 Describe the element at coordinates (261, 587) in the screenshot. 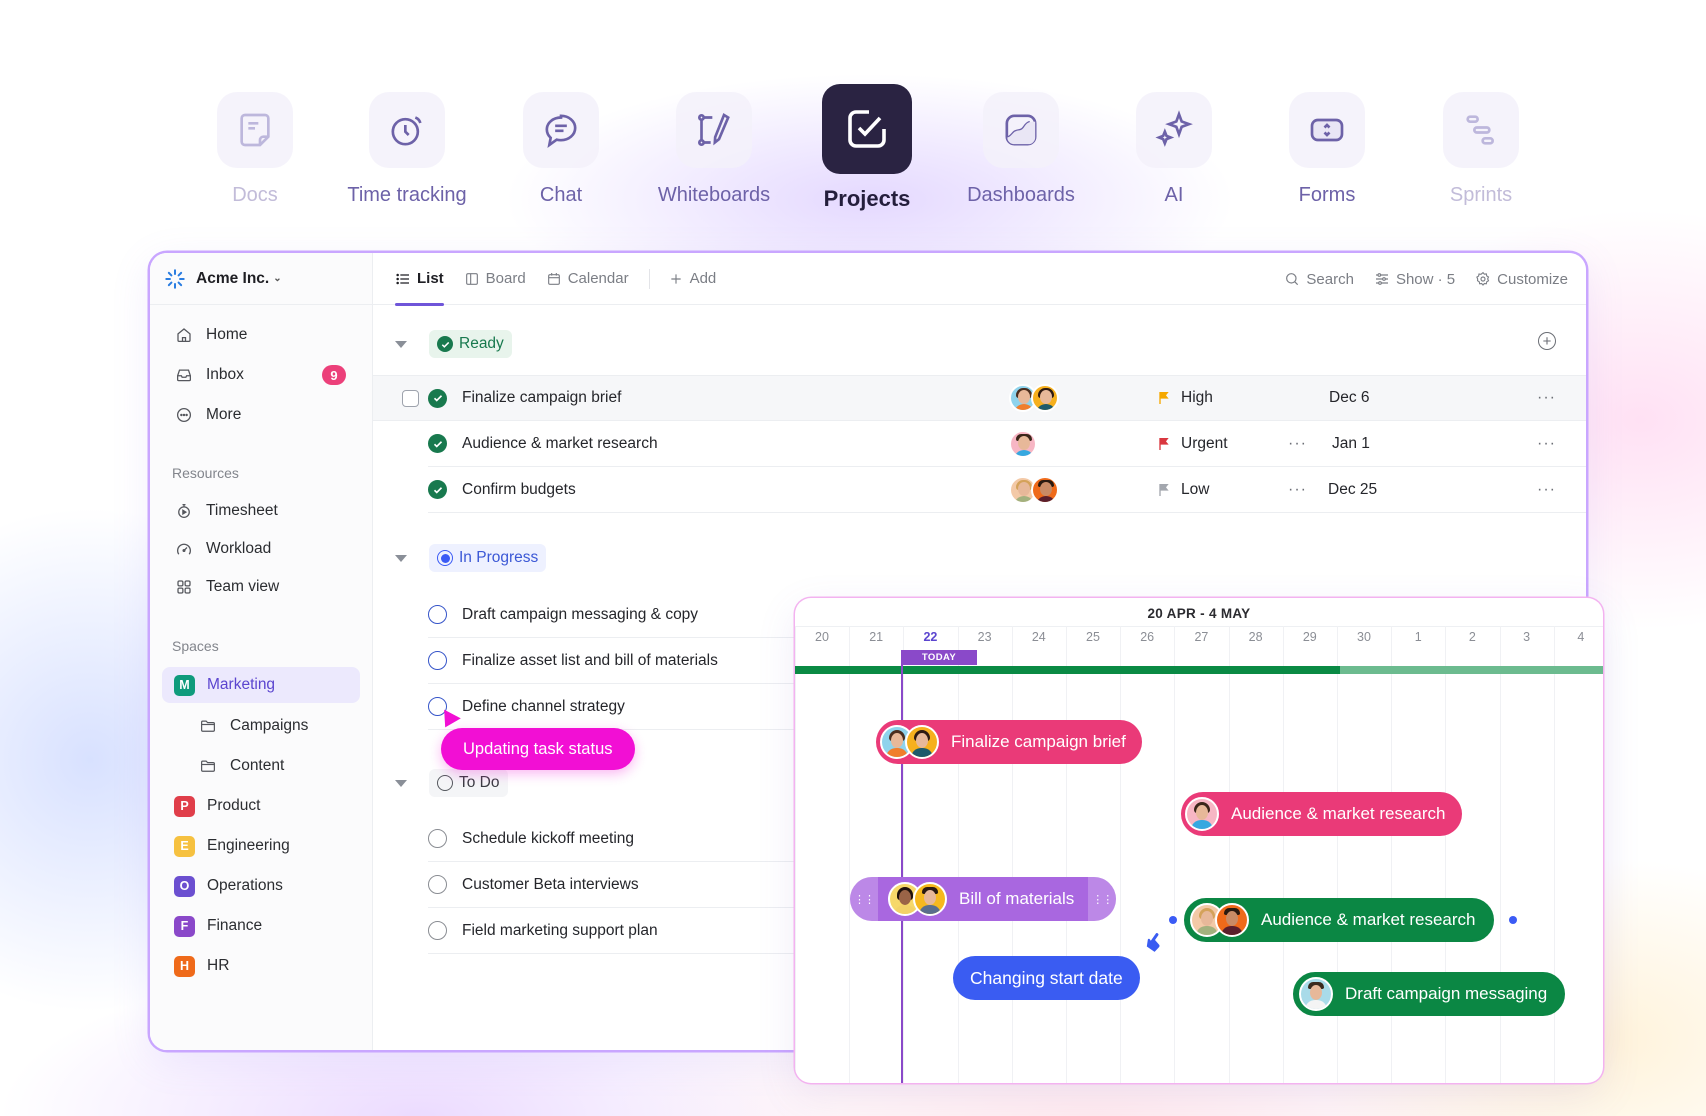

I see `sidebar-item-team-view: Team view` at that location.